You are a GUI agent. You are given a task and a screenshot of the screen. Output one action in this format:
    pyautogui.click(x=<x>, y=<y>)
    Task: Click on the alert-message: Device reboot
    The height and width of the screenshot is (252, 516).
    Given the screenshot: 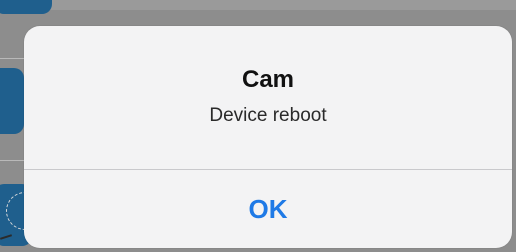 What is the action you would take?
    pyautogui.click(x=268, y=115)
    